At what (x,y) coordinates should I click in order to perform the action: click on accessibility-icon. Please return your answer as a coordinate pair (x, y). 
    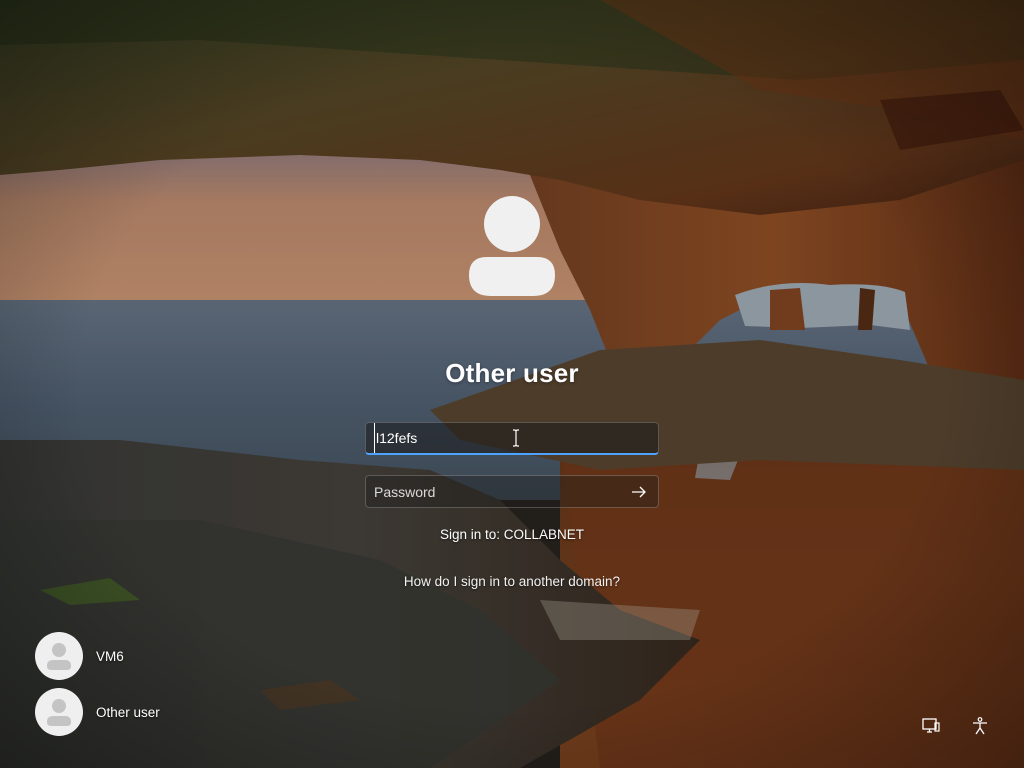
    Looking at the image, I should click on (980, 726).